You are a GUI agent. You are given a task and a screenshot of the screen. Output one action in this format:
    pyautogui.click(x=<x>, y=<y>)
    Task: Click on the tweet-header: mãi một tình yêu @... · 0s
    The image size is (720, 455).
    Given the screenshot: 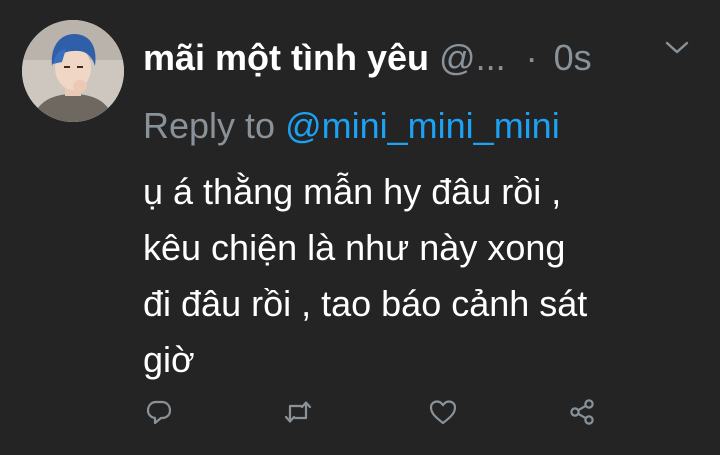 What is the action you would take?
    pyautogui.click(x=423, y=58)
    